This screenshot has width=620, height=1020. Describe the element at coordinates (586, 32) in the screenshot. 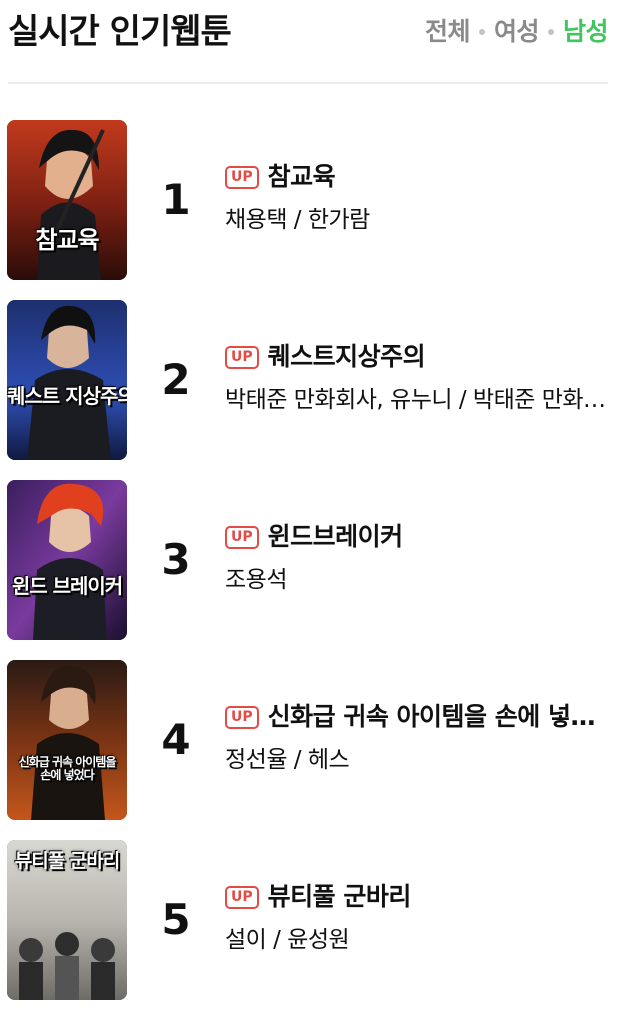

I see `tab-male: 남성` at that location.